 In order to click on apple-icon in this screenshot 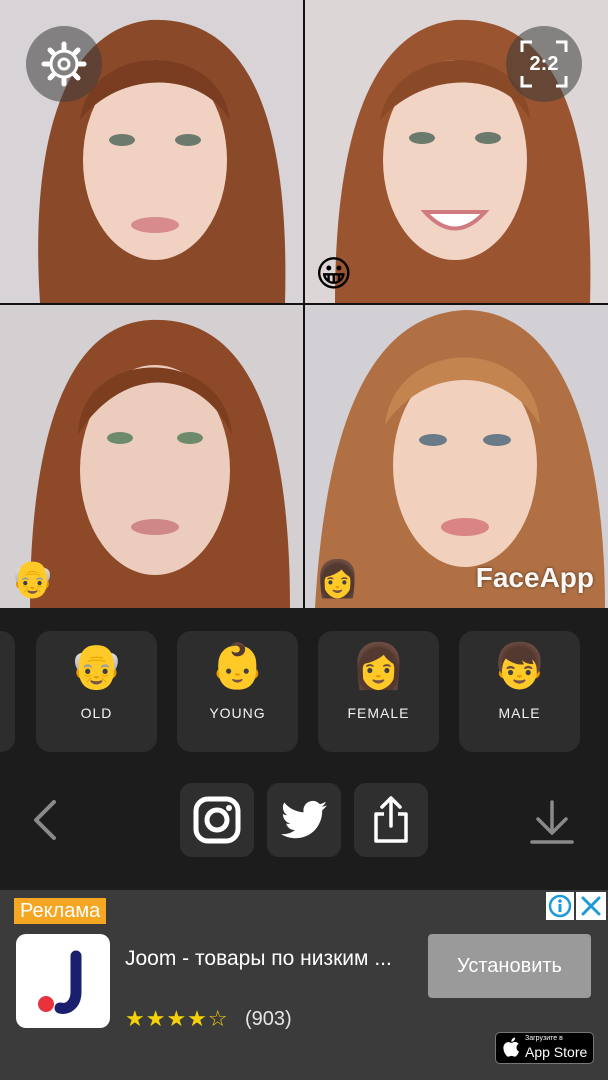, I will do `click(511, 1047)`.